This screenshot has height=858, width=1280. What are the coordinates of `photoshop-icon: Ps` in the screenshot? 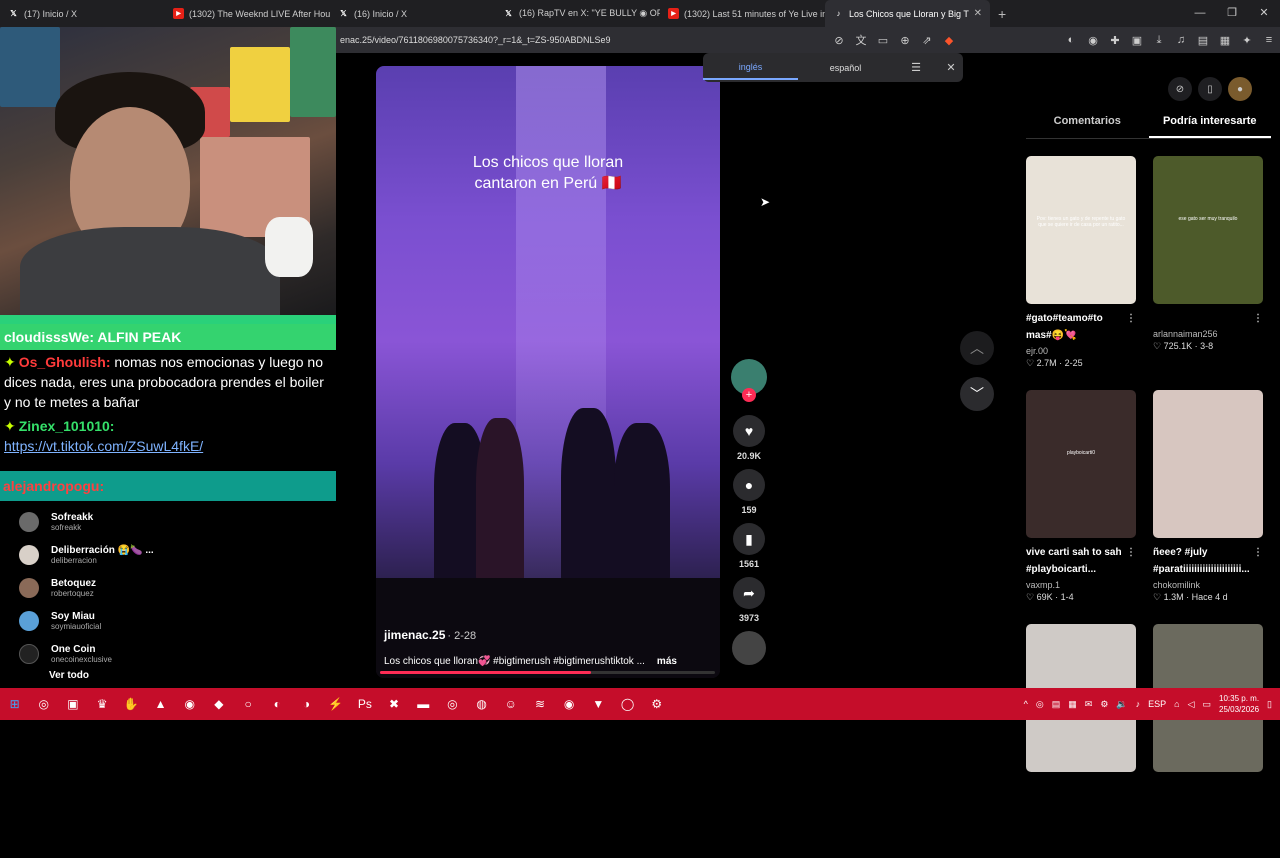 It's located at (365, 704).